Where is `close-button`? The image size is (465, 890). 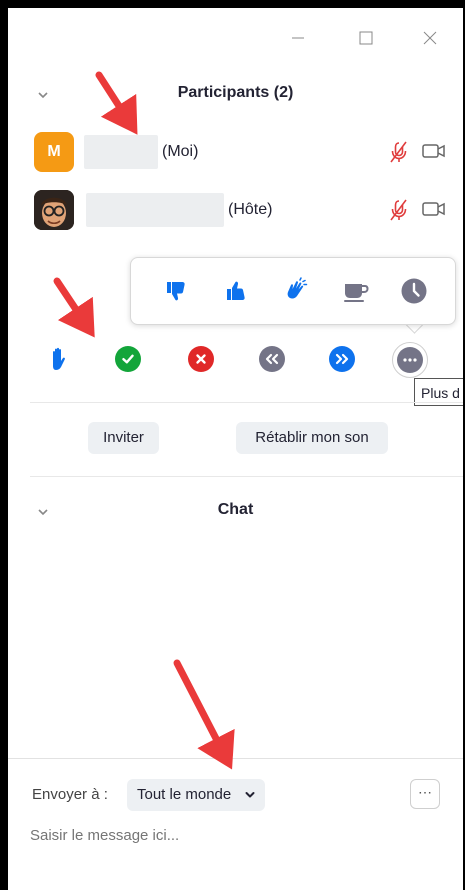 close-button is located at coordinates (430, 45).